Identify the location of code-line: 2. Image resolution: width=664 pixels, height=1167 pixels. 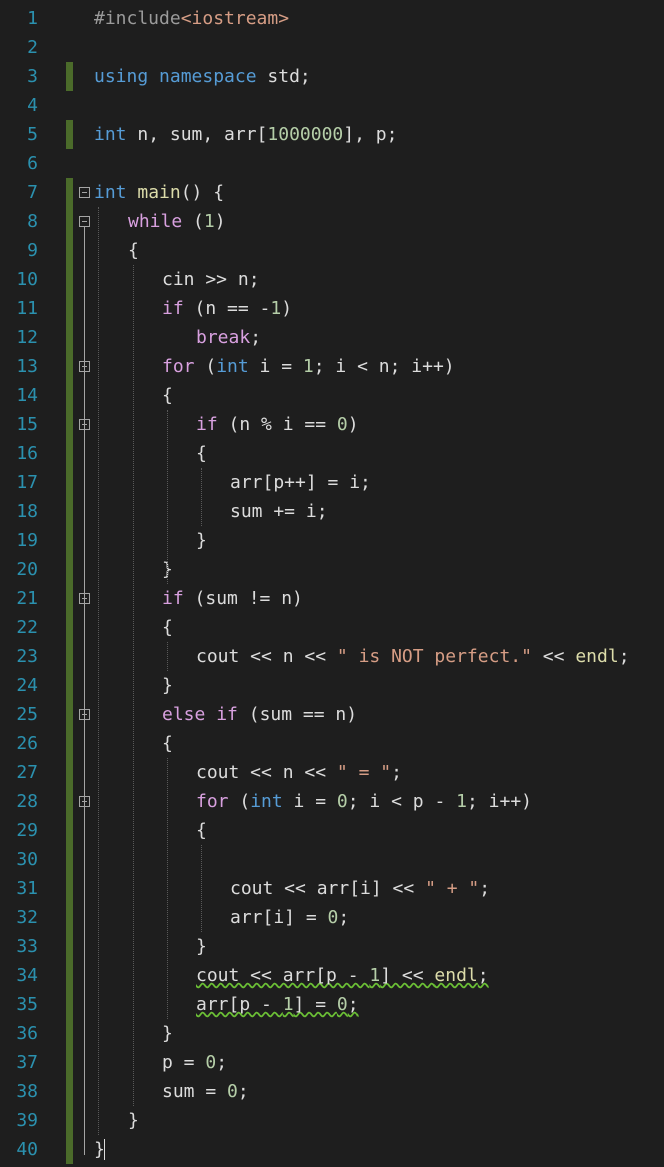
(332, 47).